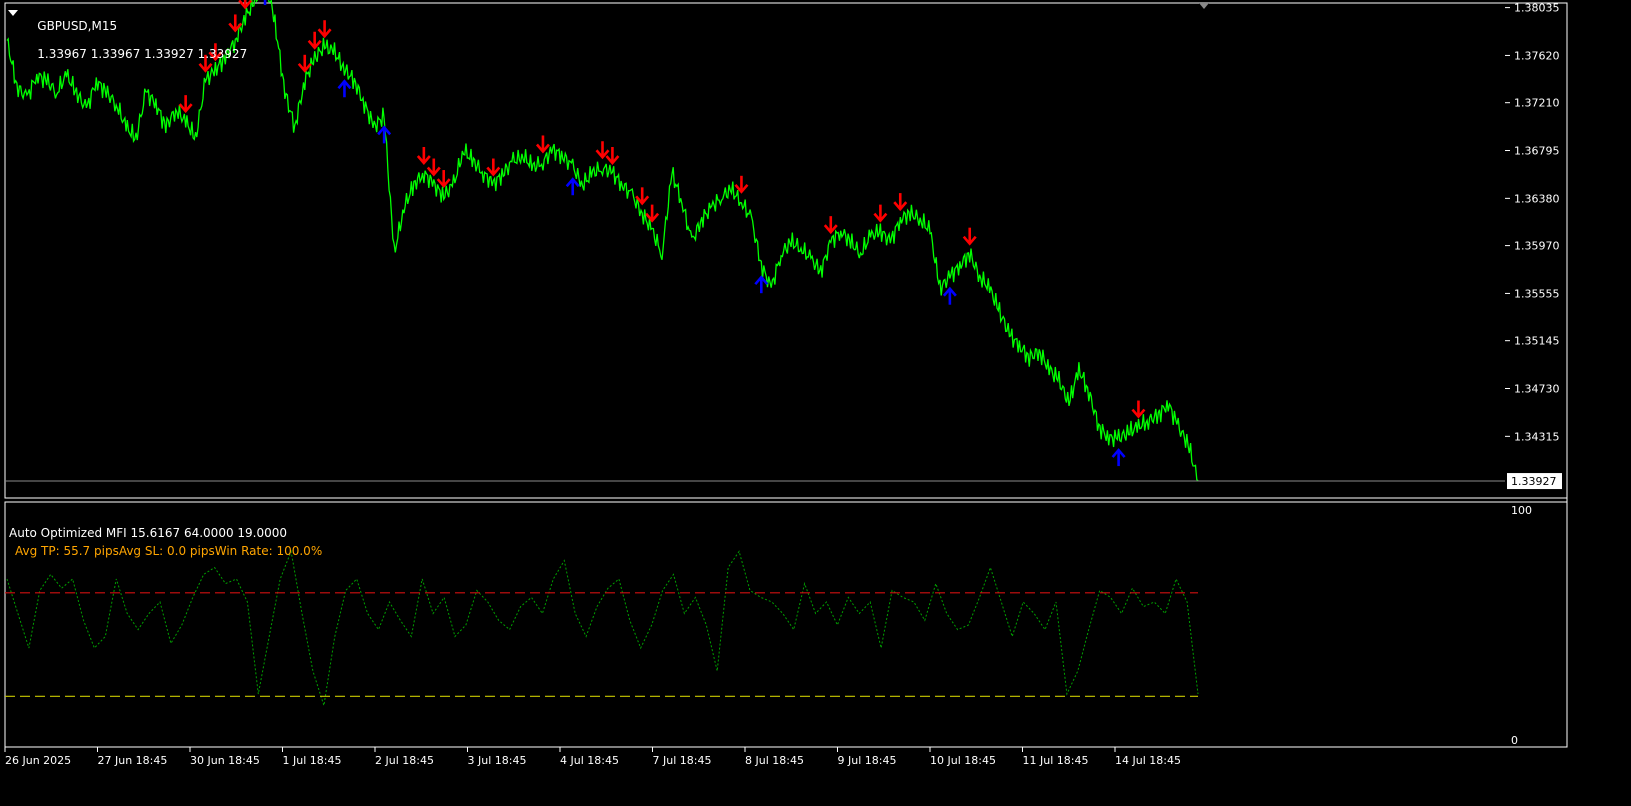  What do you see at coordinates (1537, 389) in the screenshot?
I see `price-tick-label: 1.34730` at bounding box center [1537, 389].